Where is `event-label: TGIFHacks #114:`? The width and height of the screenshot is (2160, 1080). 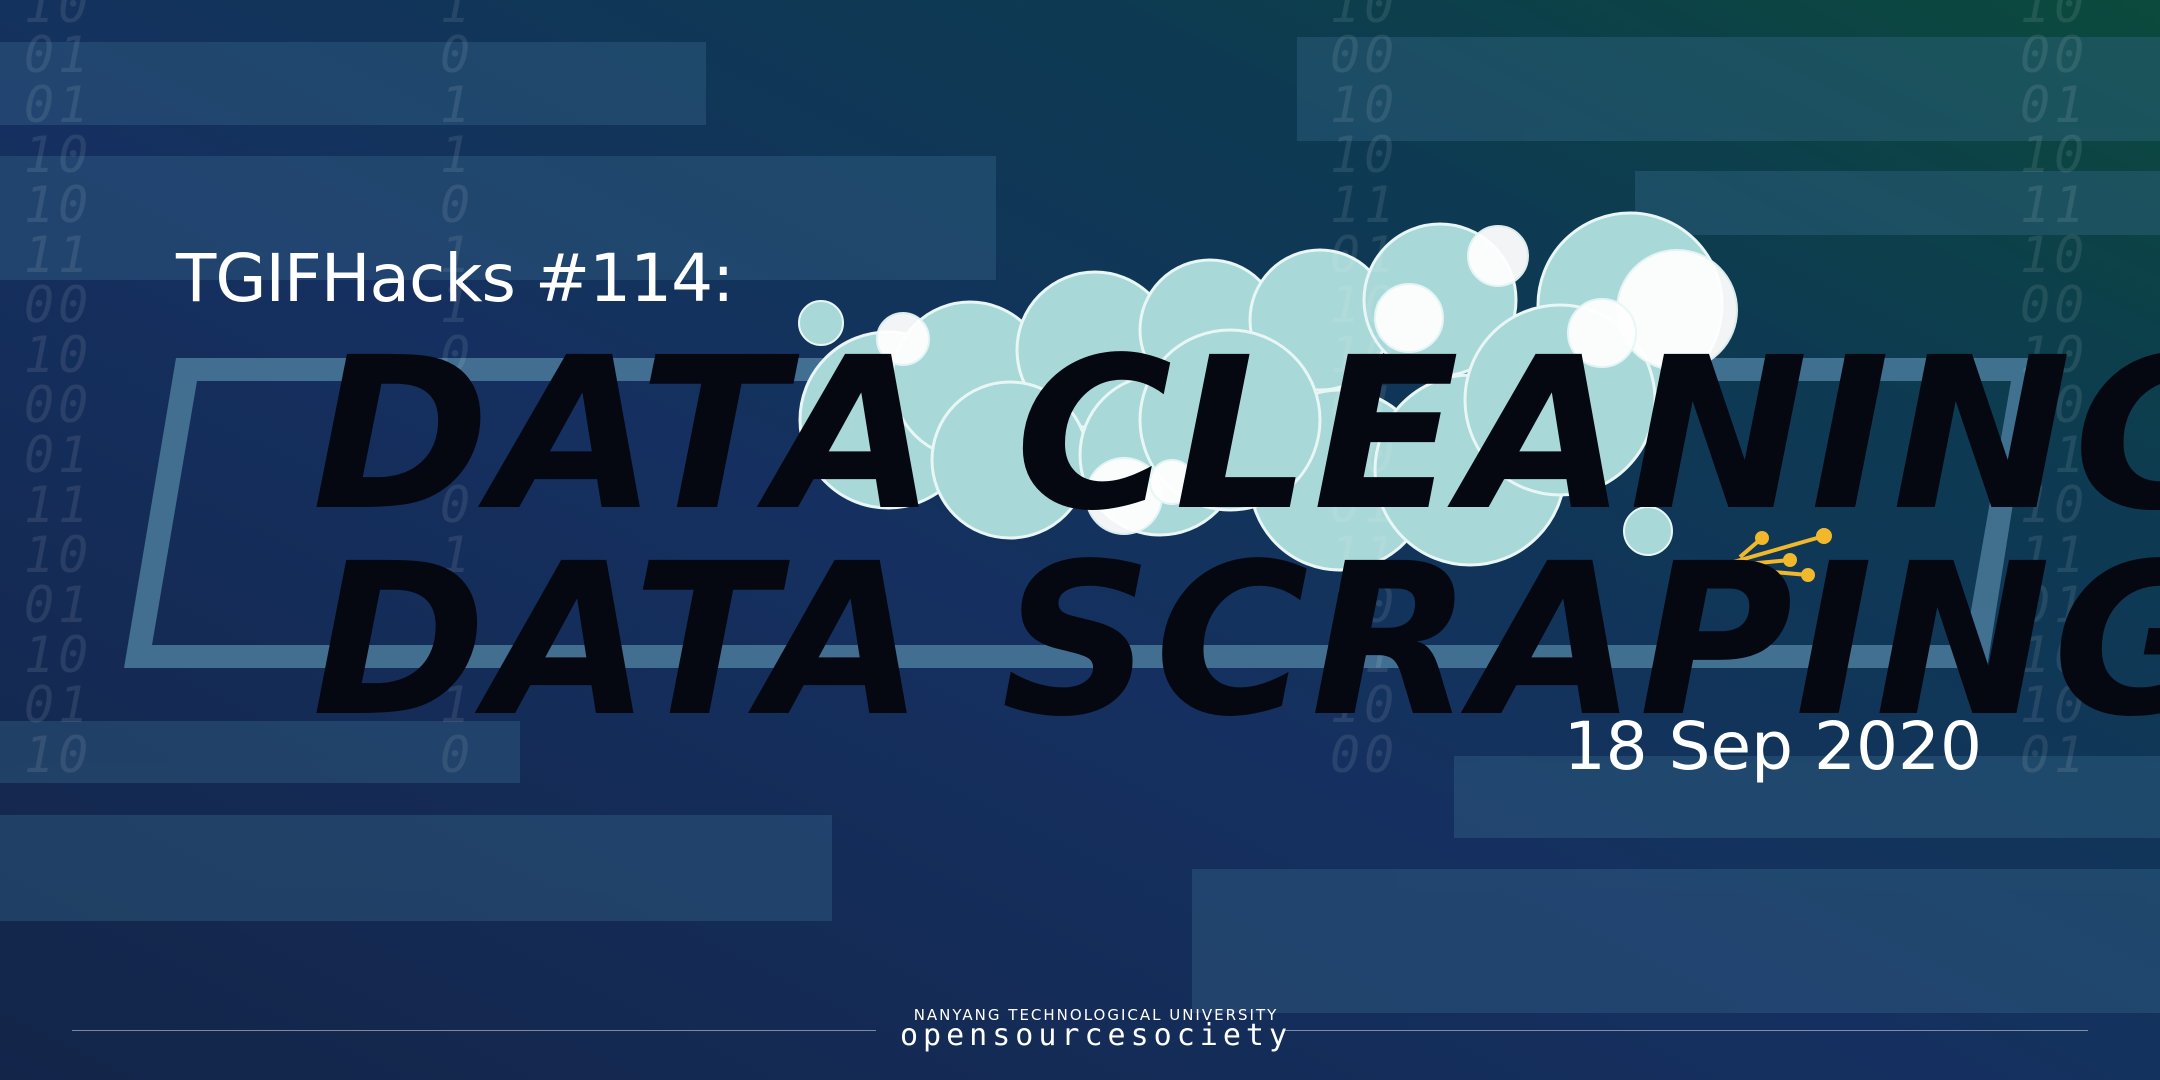
event-label: TGIFHacks #114: is located at coordinates (455, 278).